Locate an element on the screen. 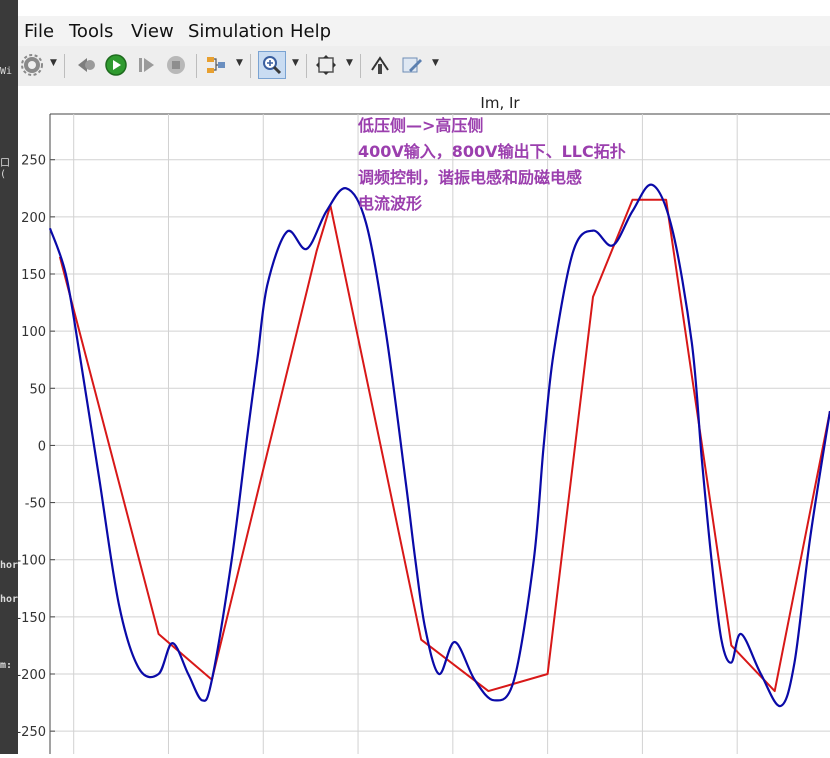  y-tick-label: -100 is located at coordinates (32, 561).